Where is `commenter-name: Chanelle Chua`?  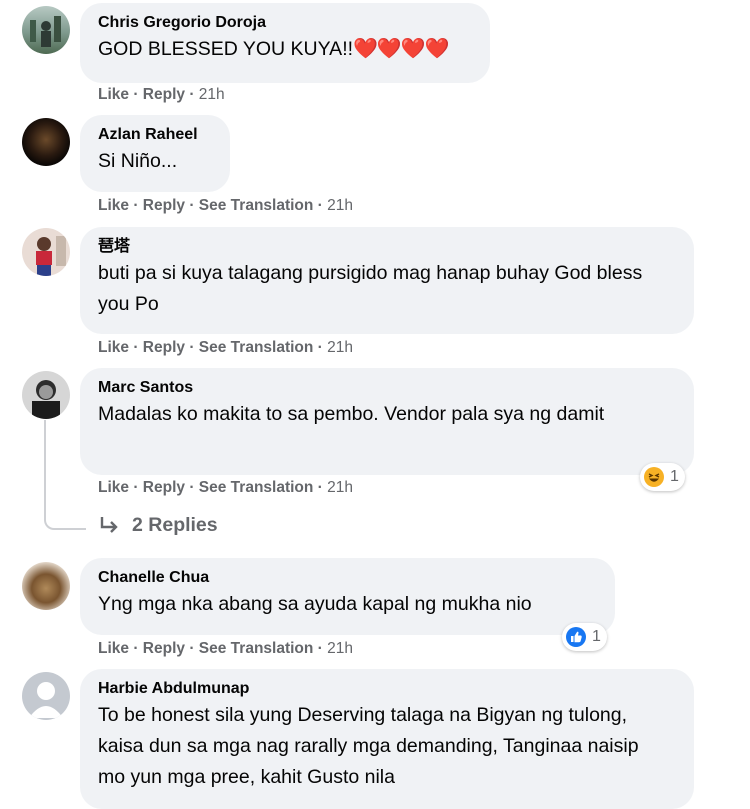
commenter-name: Chanelle Chua is located at coordinates (347, 578).